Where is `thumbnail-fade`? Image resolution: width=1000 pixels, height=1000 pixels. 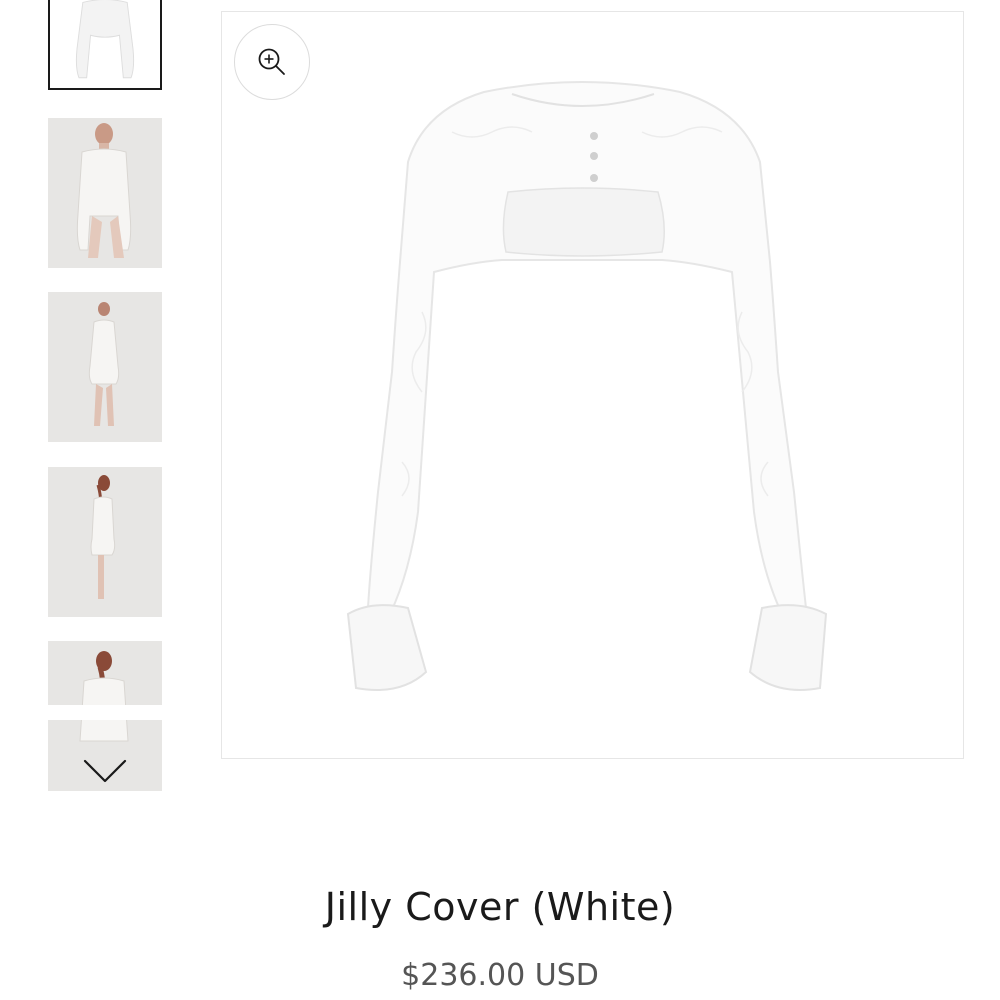
thumbnail-fade is located at coordinates (105, 712).